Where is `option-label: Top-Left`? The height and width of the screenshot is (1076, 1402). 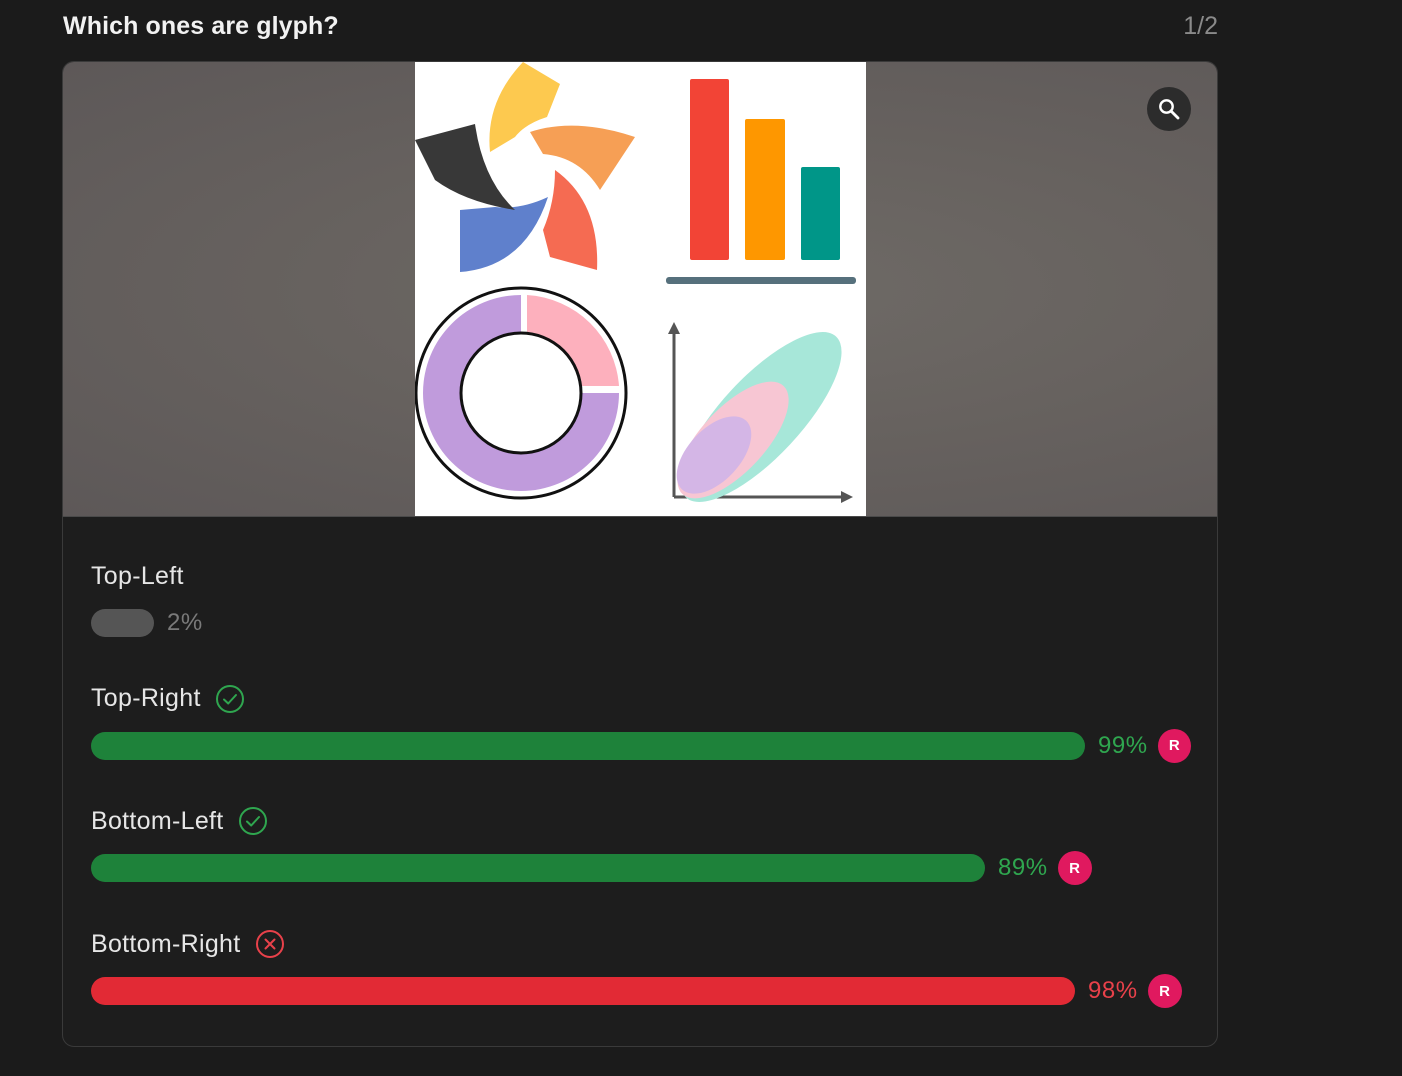
option-label: Top-Left is located at coordinates (137, 575).